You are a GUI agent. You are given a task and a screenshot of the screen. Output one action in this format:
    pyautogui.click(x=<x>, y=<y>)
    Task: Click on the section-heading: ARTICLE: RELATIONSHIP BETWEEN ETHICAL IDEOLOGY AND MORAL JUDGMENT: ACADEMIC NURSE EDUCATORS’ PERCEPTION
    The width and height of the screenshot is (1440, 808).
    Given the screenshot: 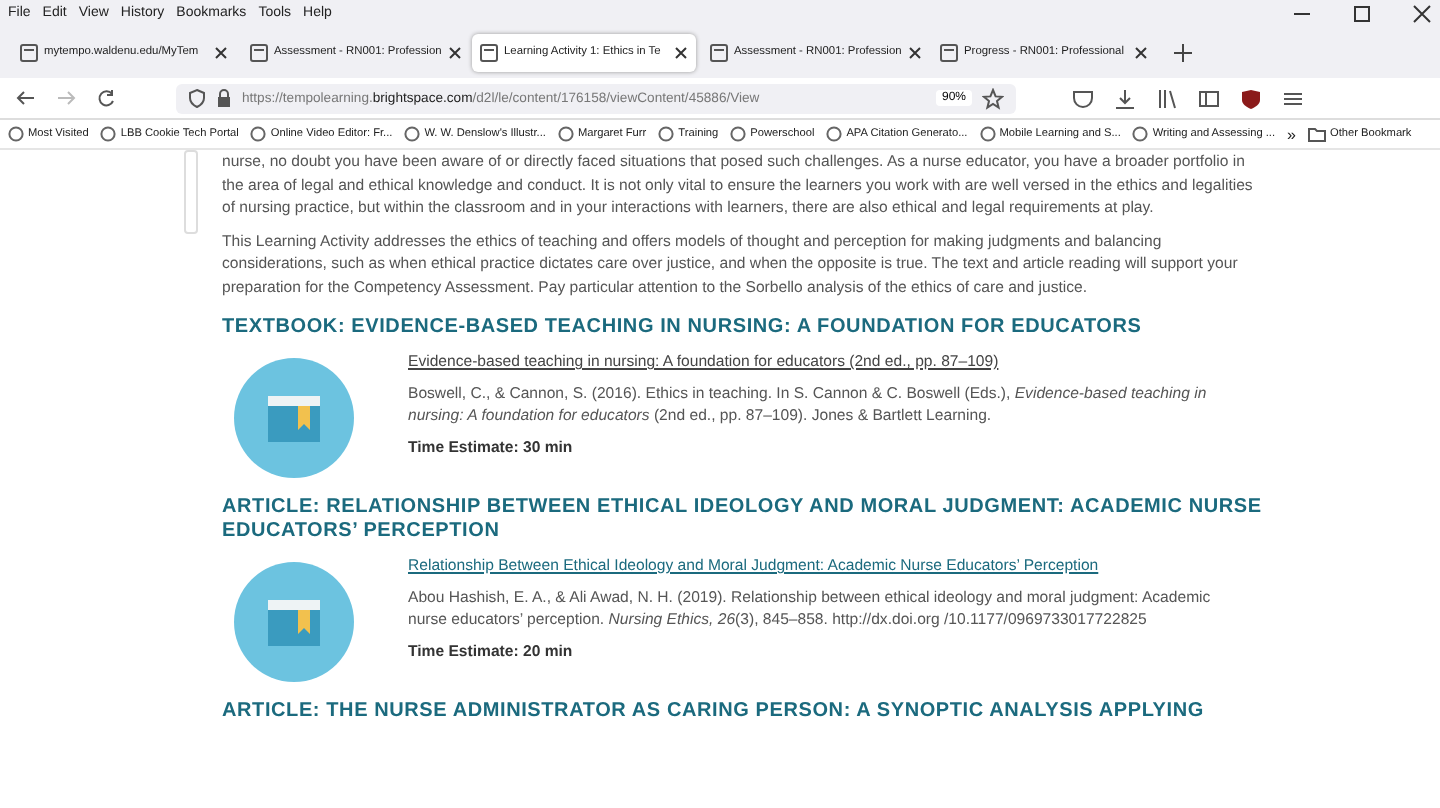 What is the action you would take?
    pyautogui.click(x=742, y=520)
    